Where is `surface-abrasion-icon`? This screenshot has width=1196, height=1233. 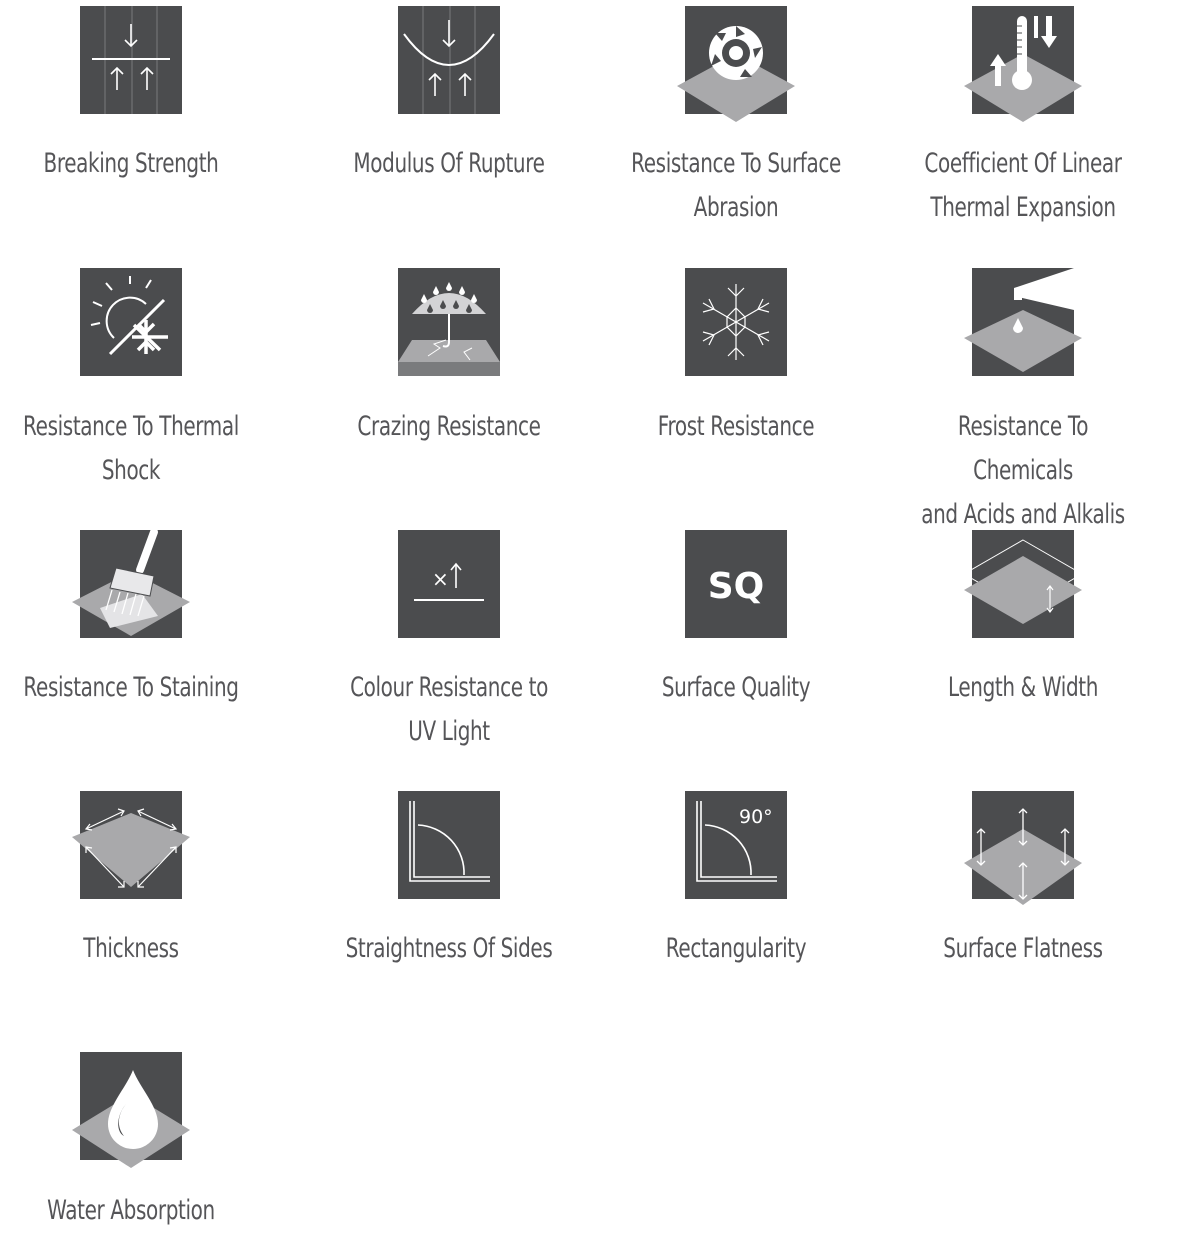 surface-abrasion-icon is located at coordinates (736, 64).